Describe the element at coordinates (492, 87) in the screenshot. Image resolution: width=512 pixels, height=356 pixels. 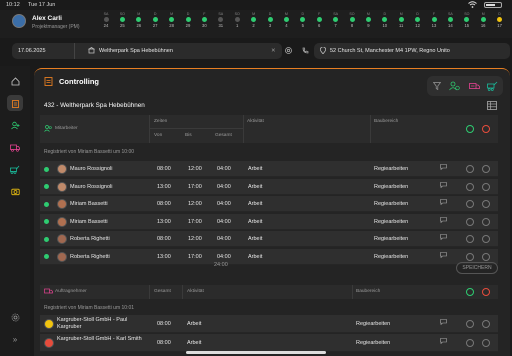
I see `machine-filter-icon` at that location.